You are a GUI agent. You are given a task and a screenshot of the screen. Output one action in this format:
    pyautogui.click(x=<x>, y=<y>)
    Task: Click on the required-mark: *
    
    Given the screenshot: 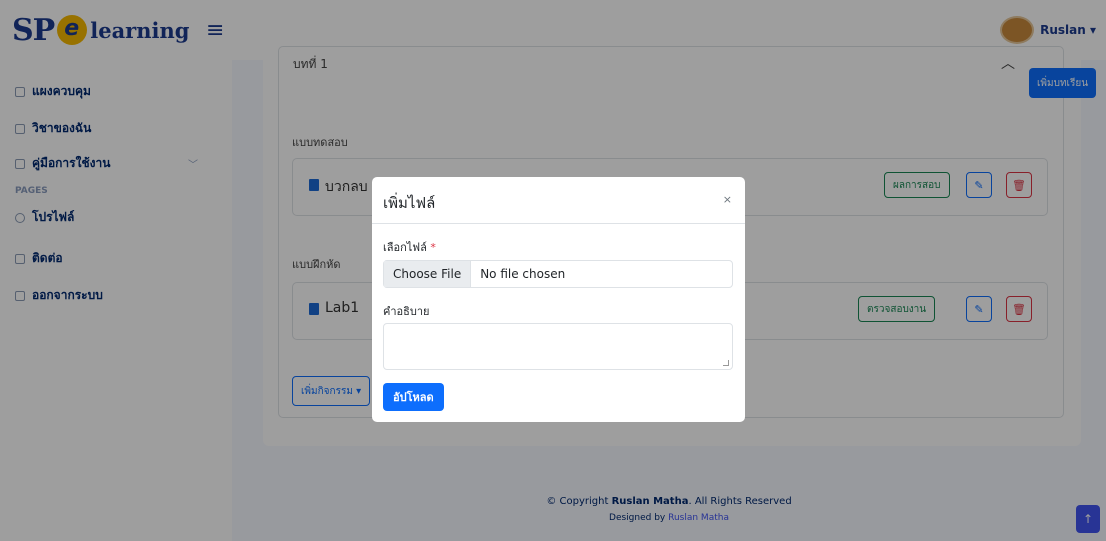 What is the action you would take?
    pyautogui.click(x=433, y=247)
    